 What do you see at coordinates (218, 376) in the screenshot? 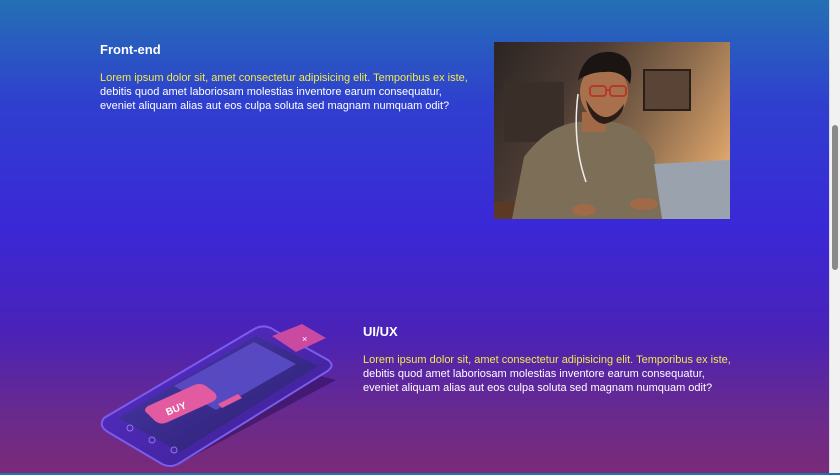
I see `isometric-phone-icon: × BUY` at bounding box center [218, 376].